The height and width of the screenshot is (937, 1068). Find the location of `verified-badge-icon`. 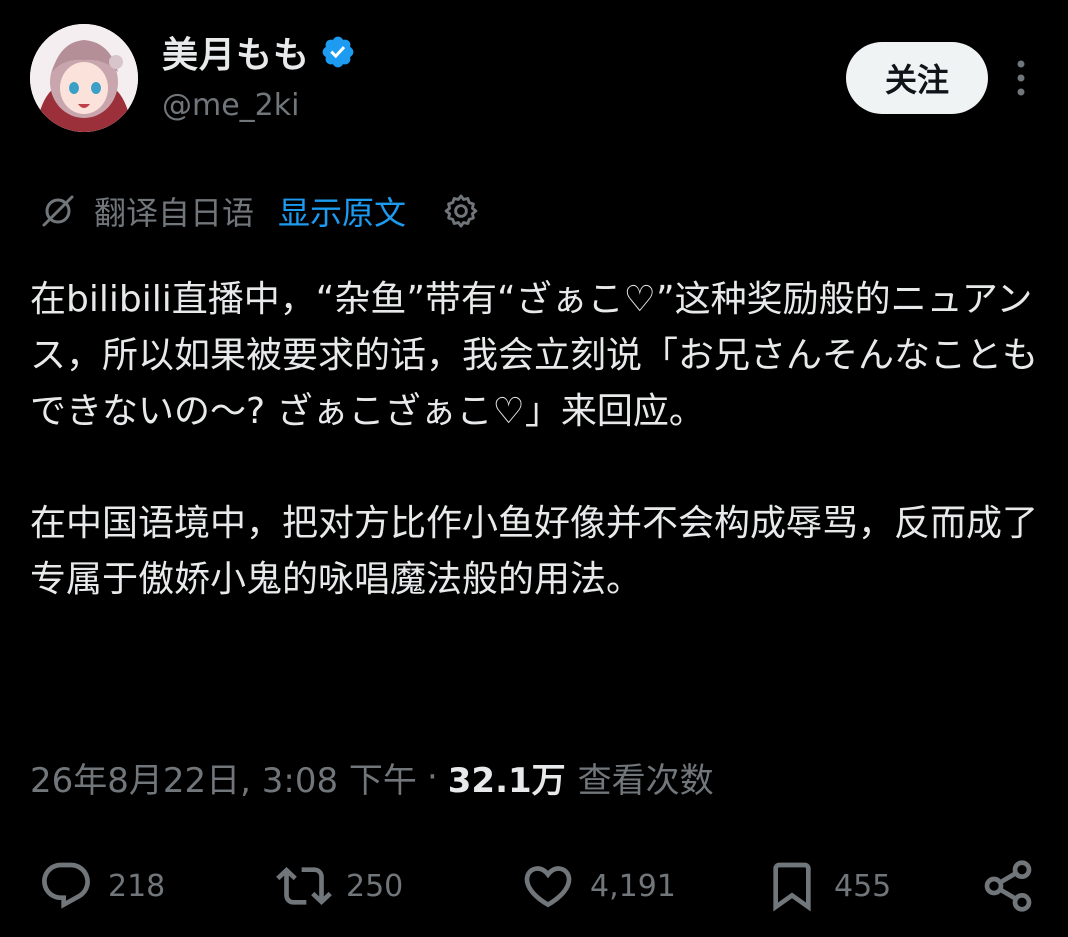

verified-badge-icon is located at coordinates (338, 52).